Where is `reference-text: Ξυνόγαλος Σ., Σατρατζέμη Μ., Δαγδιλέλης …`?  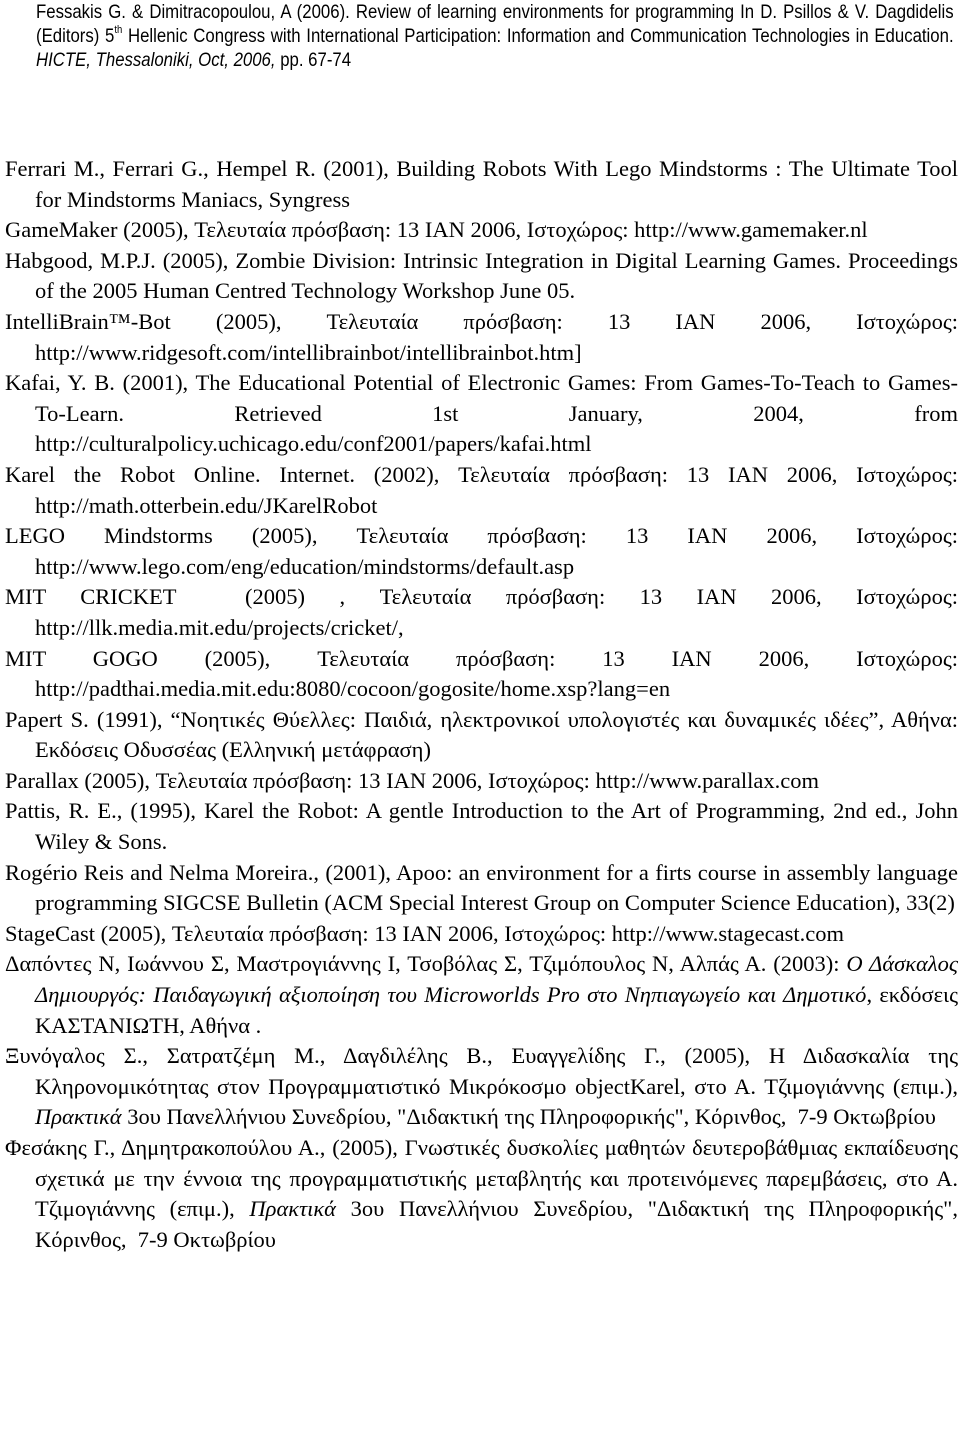 reference-text: Ξυνόγαλος Σ., Σατρατζέμη Μ., Δαγδιλέλης … is located at coordinates (481, 1071).